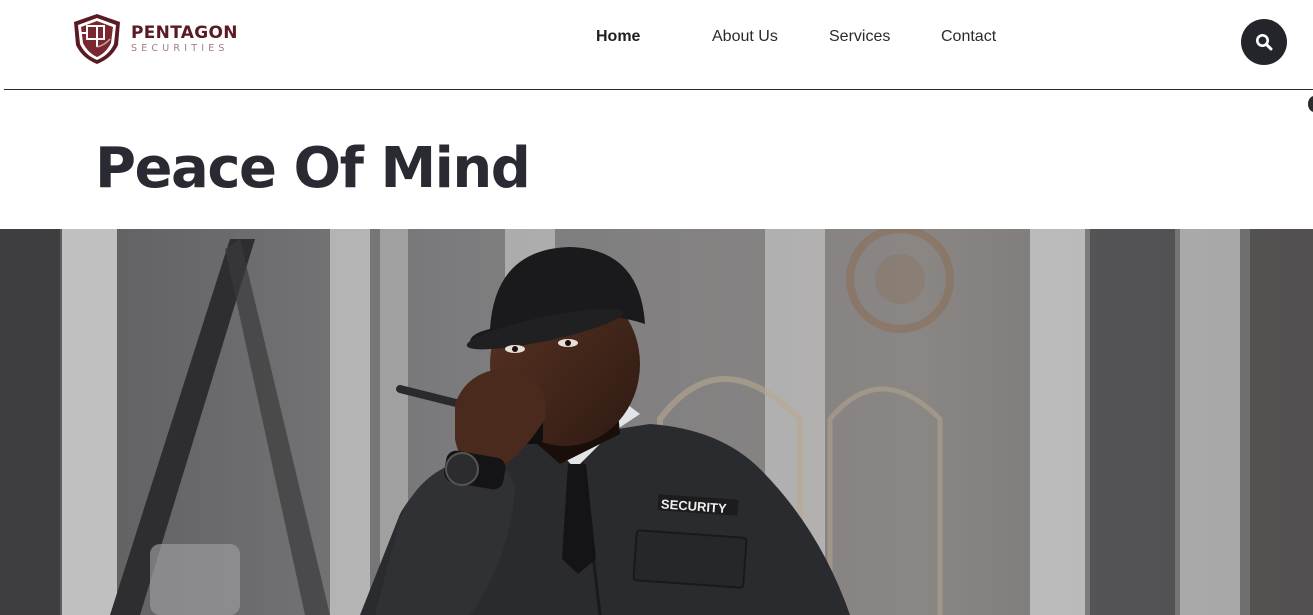  I want to click on nav-home: Home, so click(618, 37).